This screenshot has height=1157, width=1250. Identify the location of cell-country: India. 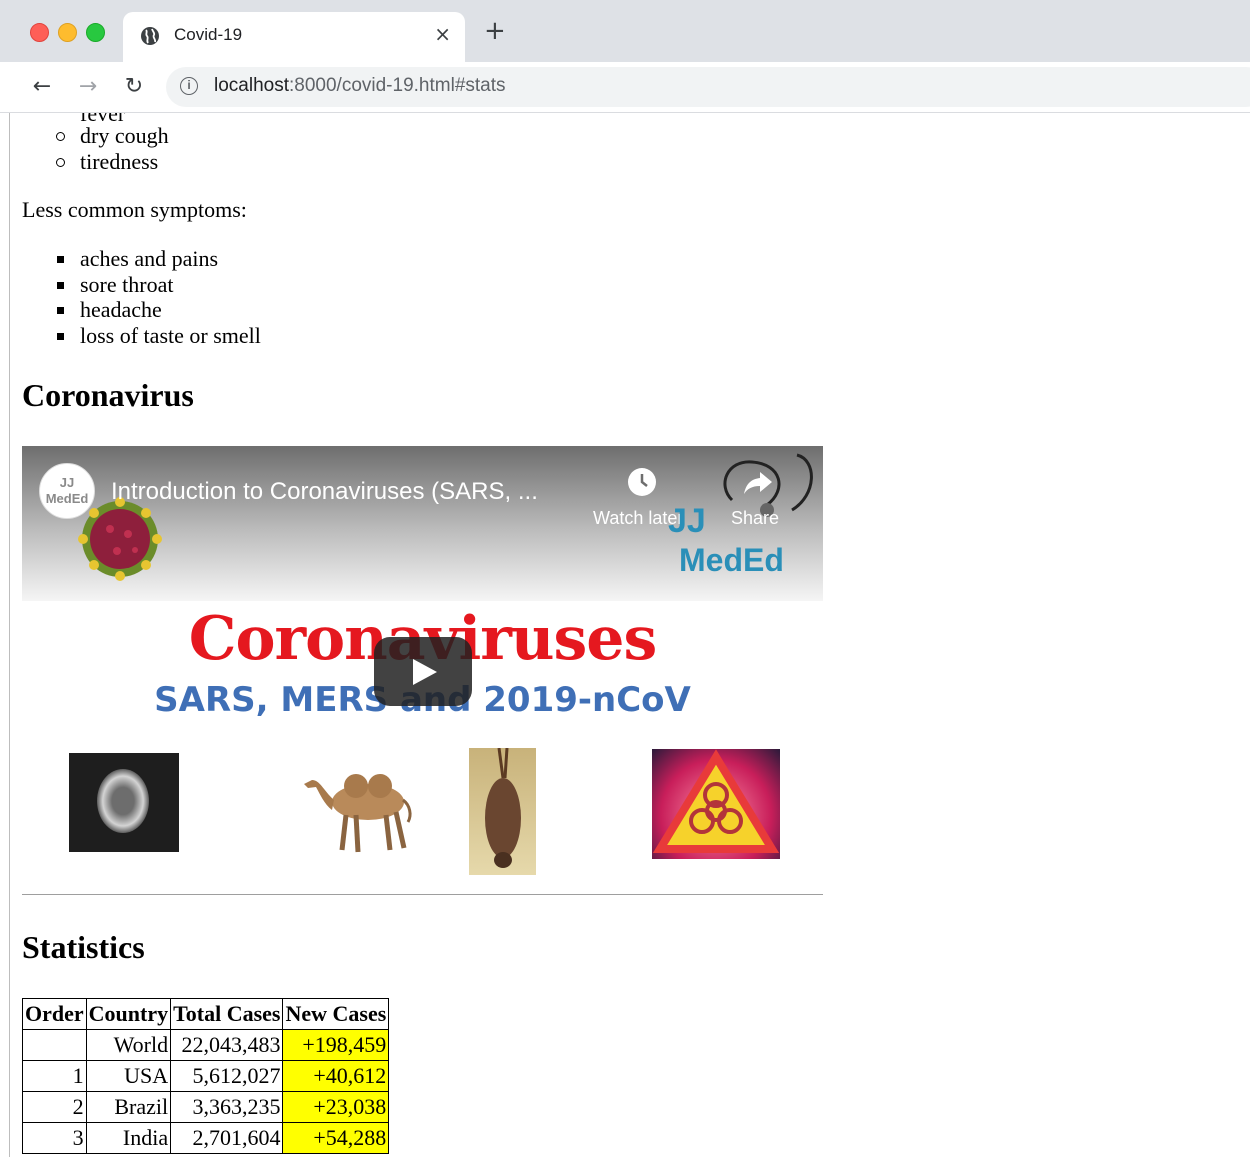
(128, 1138).